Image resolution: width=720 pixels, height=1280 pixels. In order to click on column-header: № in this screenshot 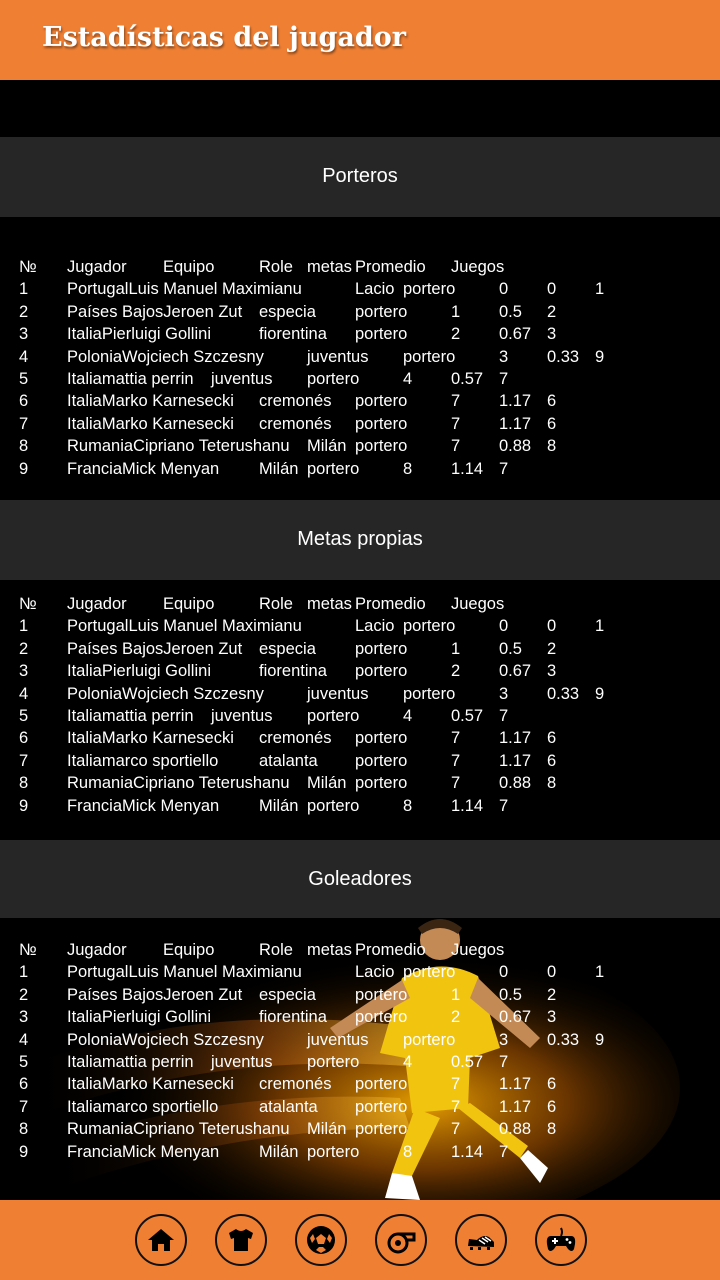, I will do `click(28, 950)`.